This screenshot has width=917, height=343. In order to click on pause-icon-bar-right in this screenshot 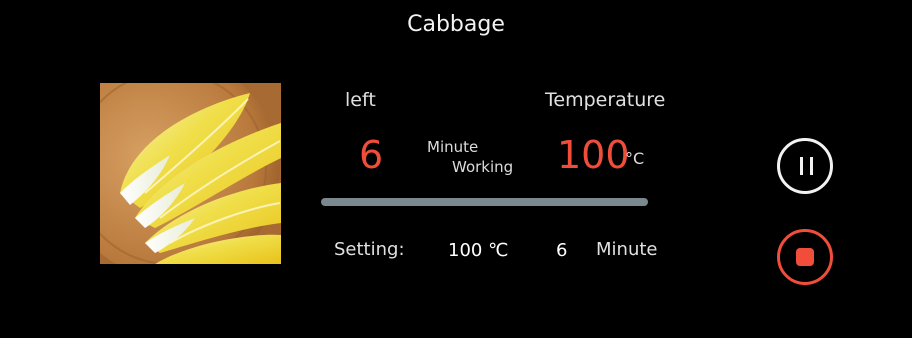, I will do `click(811, 166)`.